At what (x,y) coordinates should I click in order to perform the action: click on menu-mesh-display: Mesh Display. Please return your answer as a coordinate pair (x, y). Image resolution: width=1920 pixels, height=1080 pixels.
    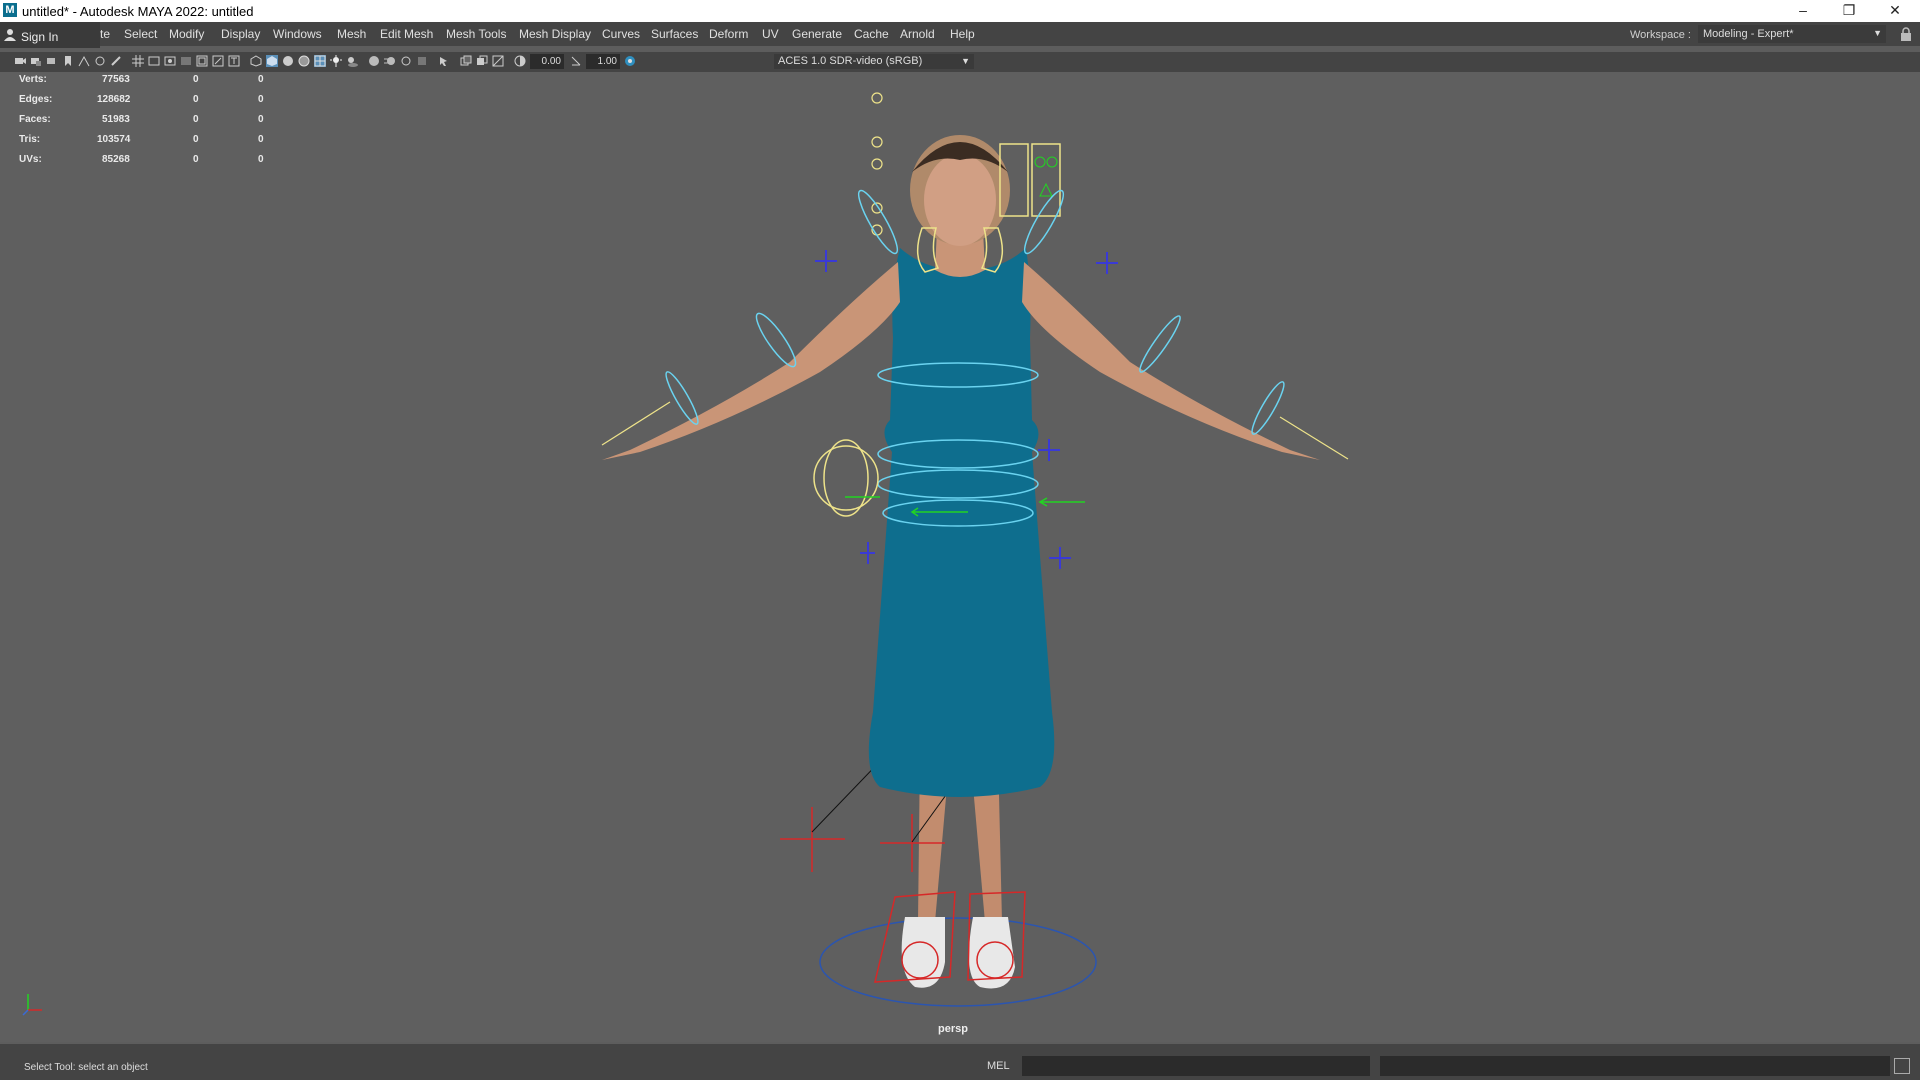
    Looking at the image, I should click on (555, 34).